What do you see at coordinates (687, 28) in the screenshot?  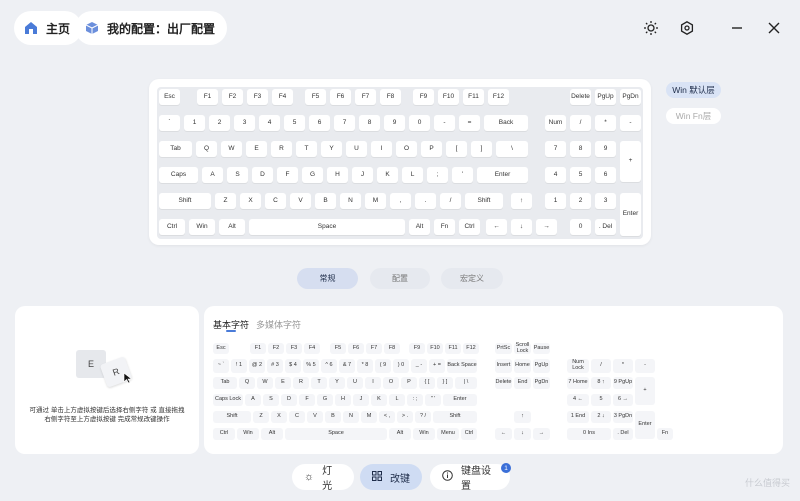 I see `settings-icon` at bounding box center [687, 28].